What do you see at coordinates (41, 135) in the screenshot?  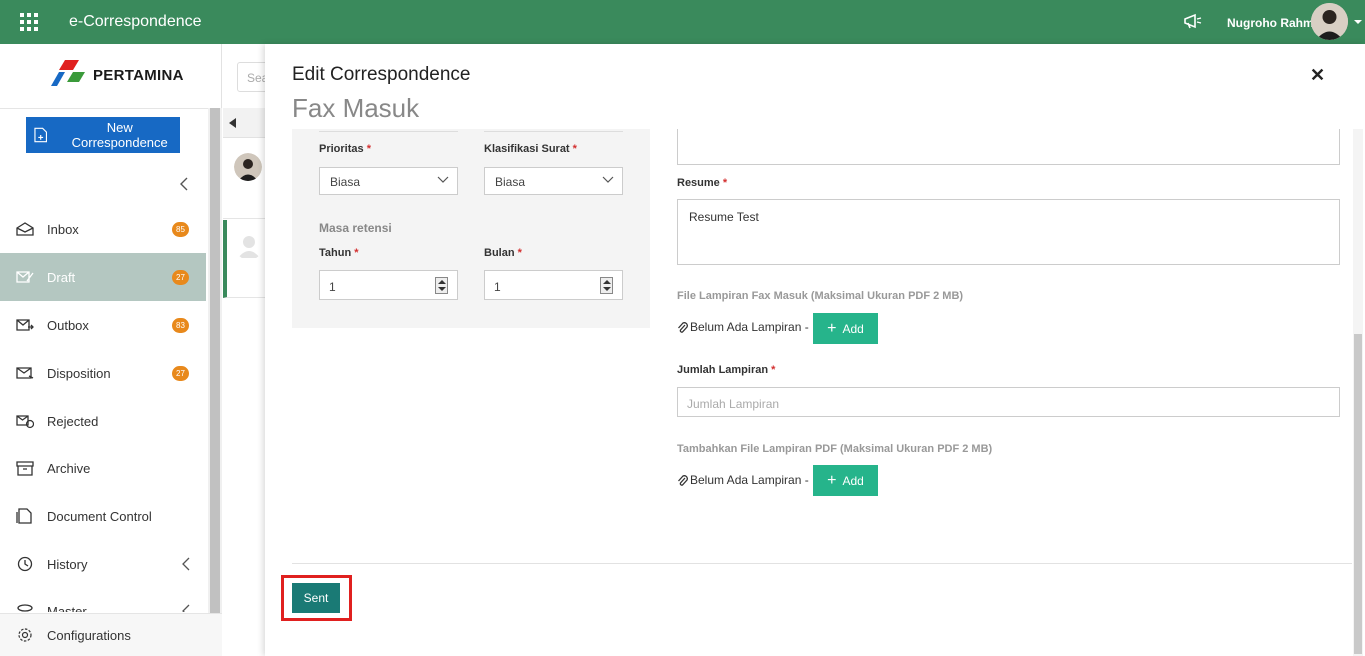 I see `new-document-icon` at bounding box center [41, 135].